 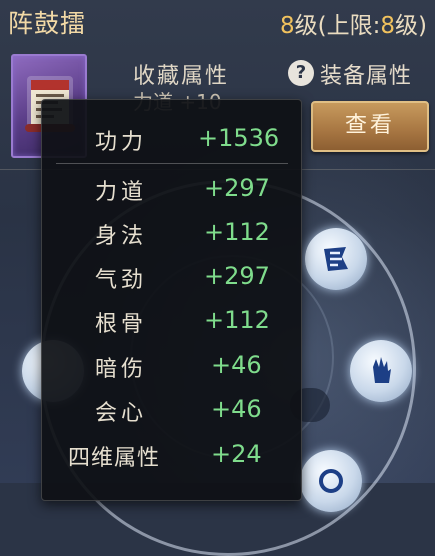 What do you see at coordinates (121, 369) in the screenshot?
I see `attribute-label: 暗伤` at bounding box center [121, 369].